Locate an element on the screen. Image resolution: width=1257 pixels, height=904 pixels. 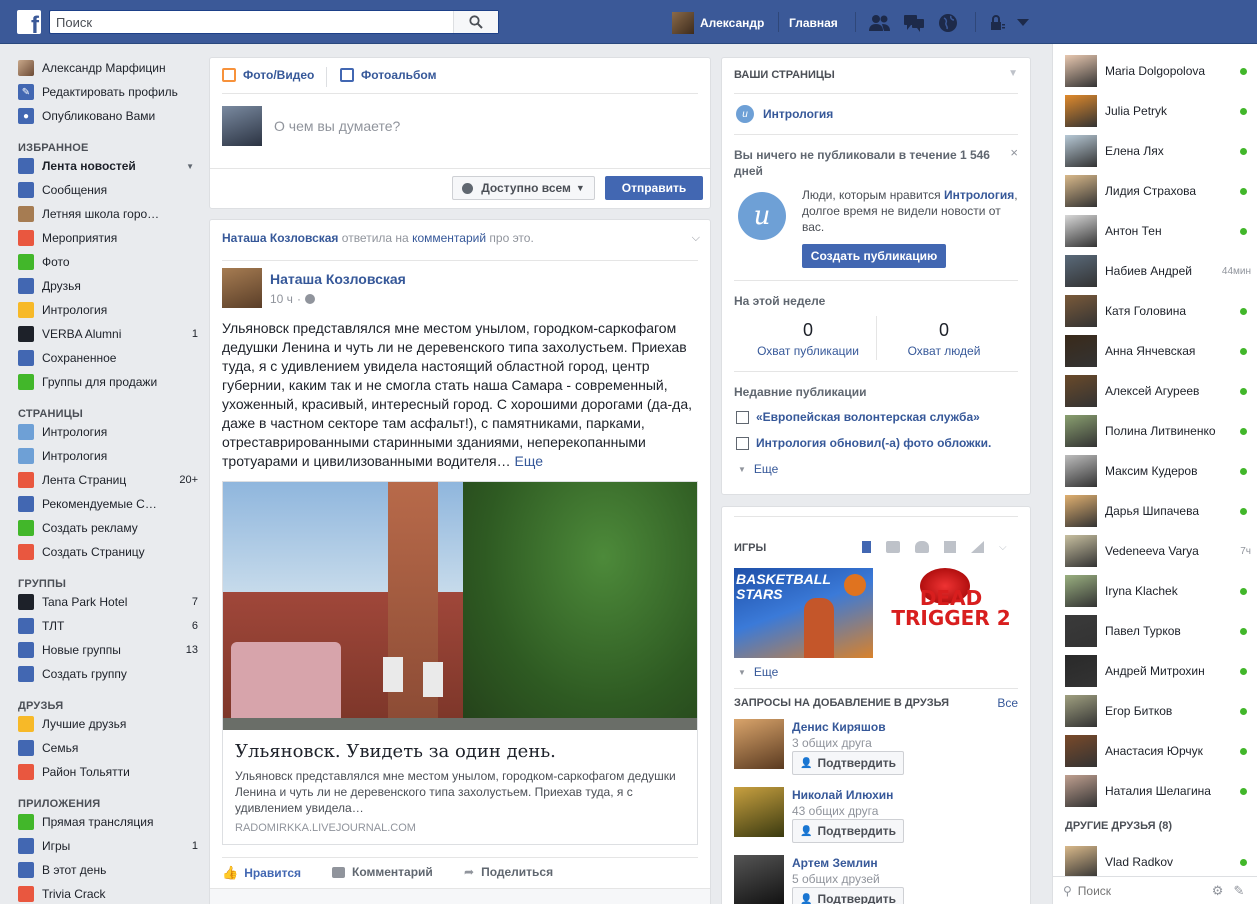
chat-contact: Лидия Страхова is located at coordinates (1158, 191).